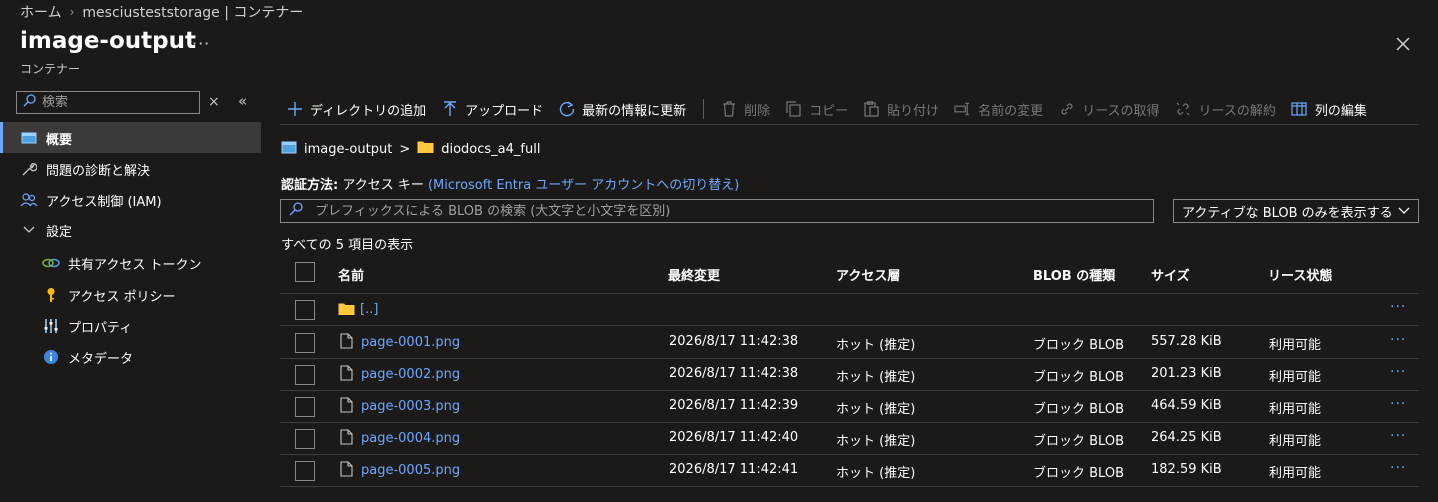 The height and width of the screenshot is (502, 1438). I want to click on break-lease-button: リースの解約, so click(1225, 109).